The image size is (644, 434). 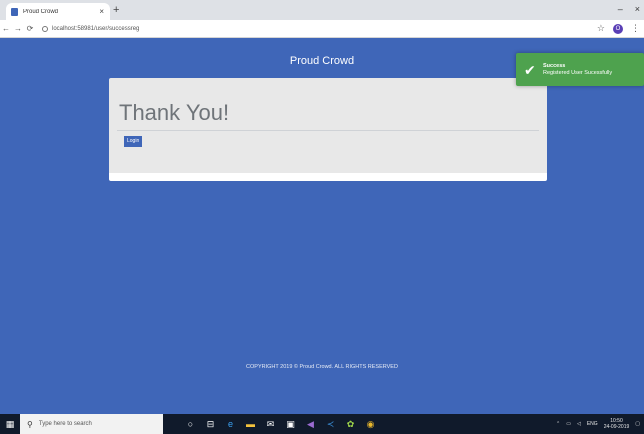 What do you see at coordinates (133, 141) in the screenshot?
I see `login-button: Login` at bounding box center [133, 141].